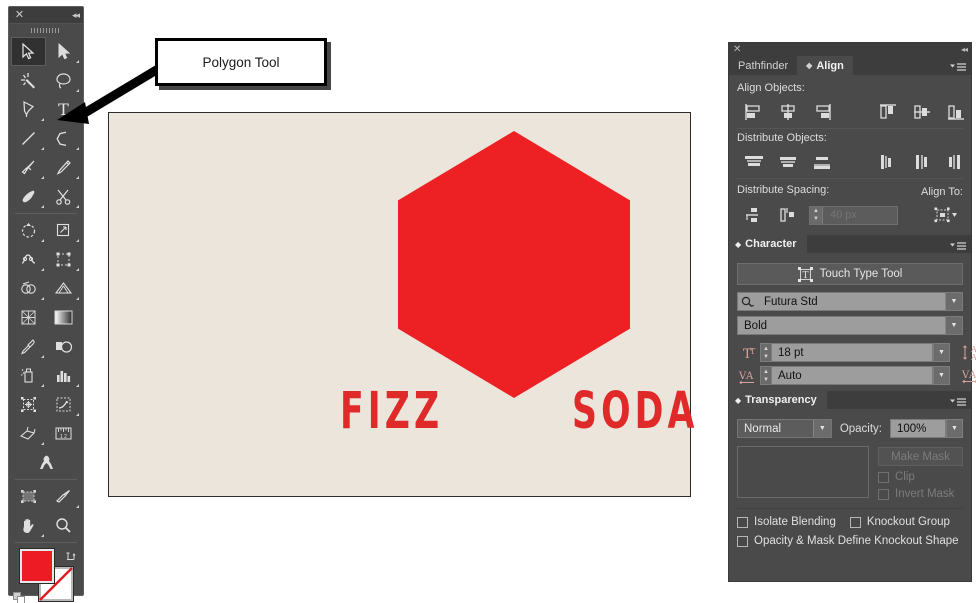 The width and height of the screenshot is (976, 603). Describe the element at coordinates (850, 541) in the screenshot. I see `knockout-shape-row: Opacity & Mask Define Knockout Shape` at that location.